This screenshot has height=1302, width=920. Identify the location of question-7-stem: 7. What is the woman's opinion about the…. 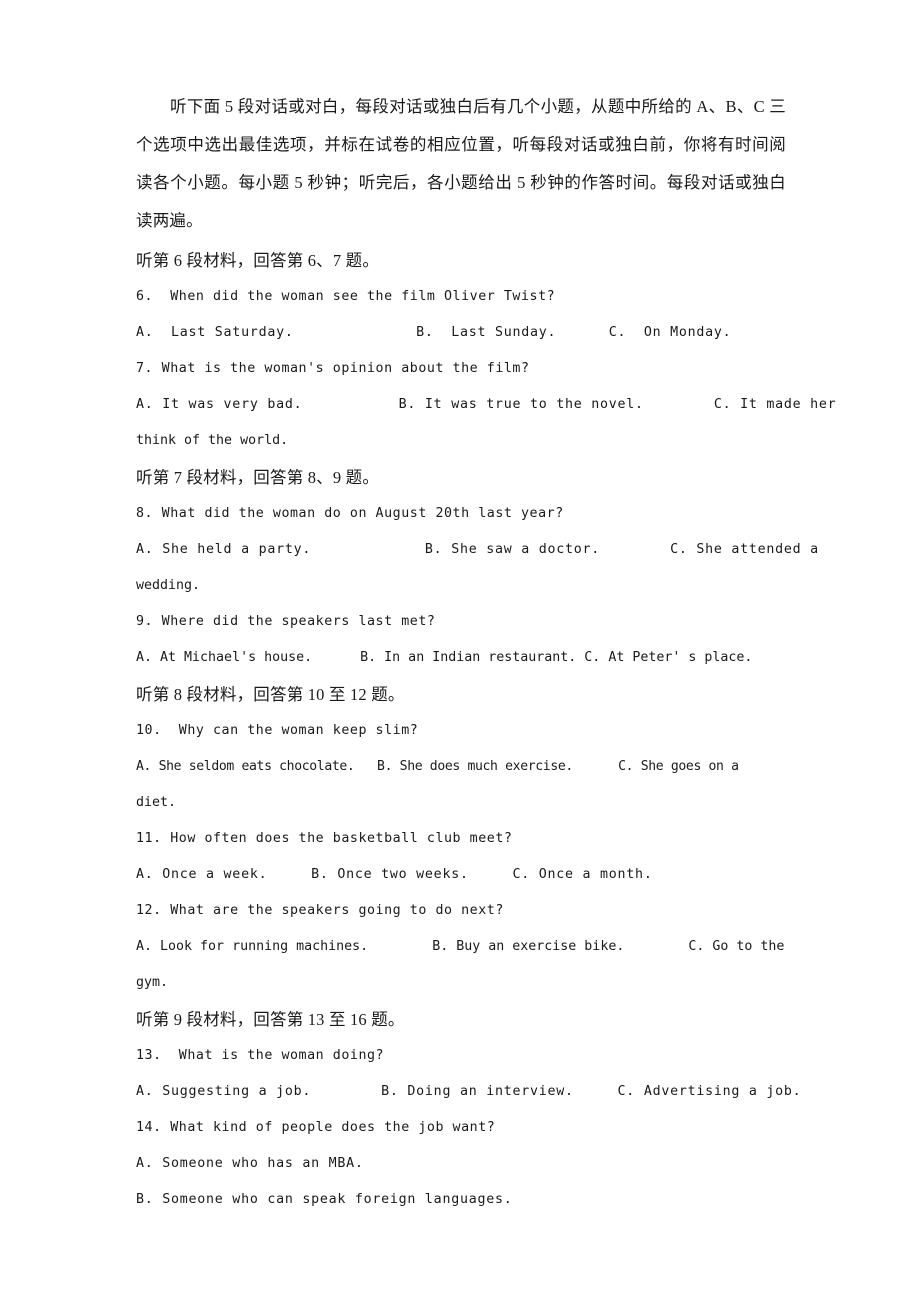
(333, 368).